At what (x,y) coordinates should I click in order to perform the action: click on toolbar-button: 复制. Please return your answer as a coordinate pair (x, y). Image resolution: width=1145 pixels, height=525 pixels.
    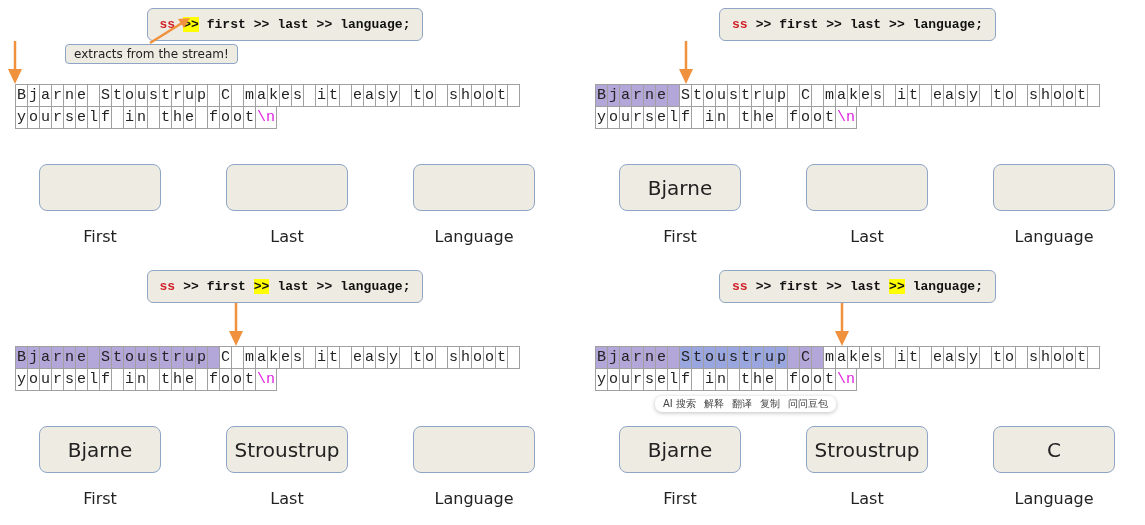
    Looking at the image, I should click on (769, 404).